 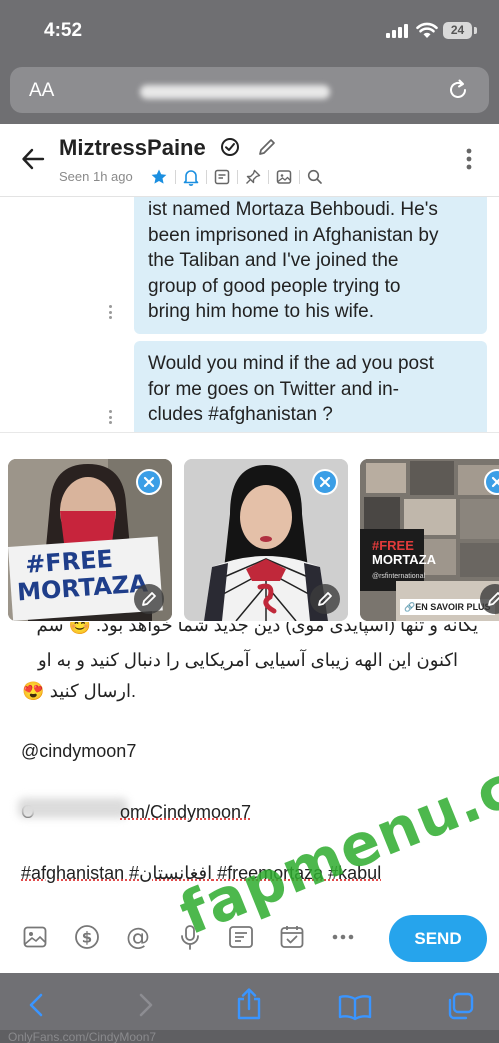 I want to click on tabs-icon, so click(x=460, y=1008).